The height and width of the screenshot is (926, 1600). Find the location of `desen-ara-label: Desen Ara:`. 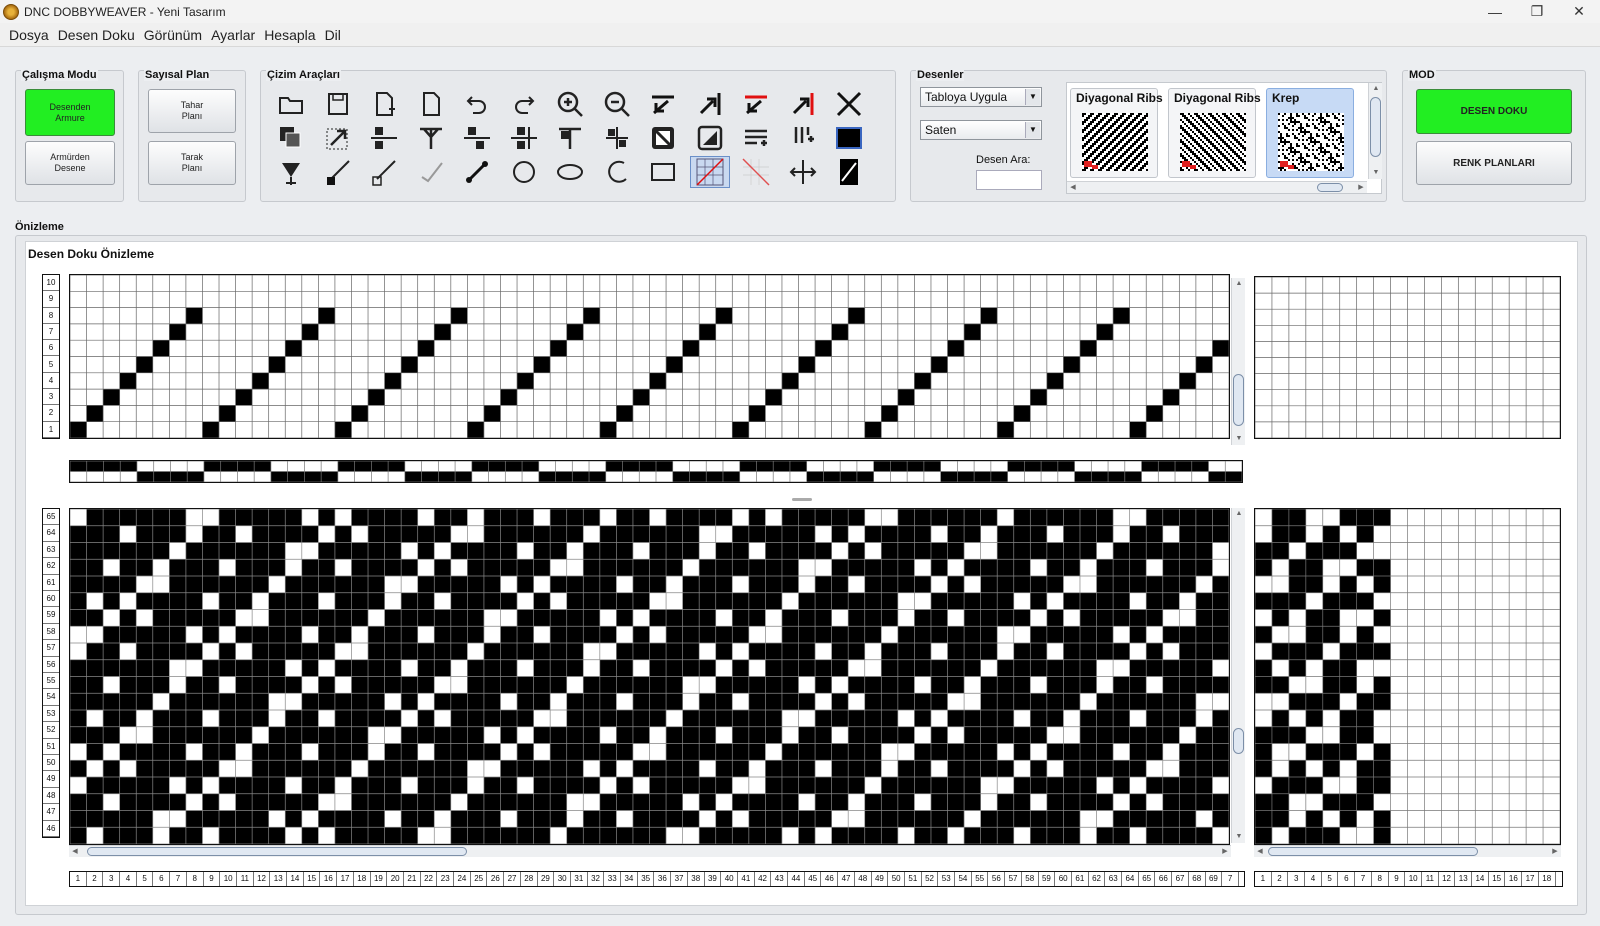

desen-ara-label: Desen Ara: is located at coordinates (1003, 160).